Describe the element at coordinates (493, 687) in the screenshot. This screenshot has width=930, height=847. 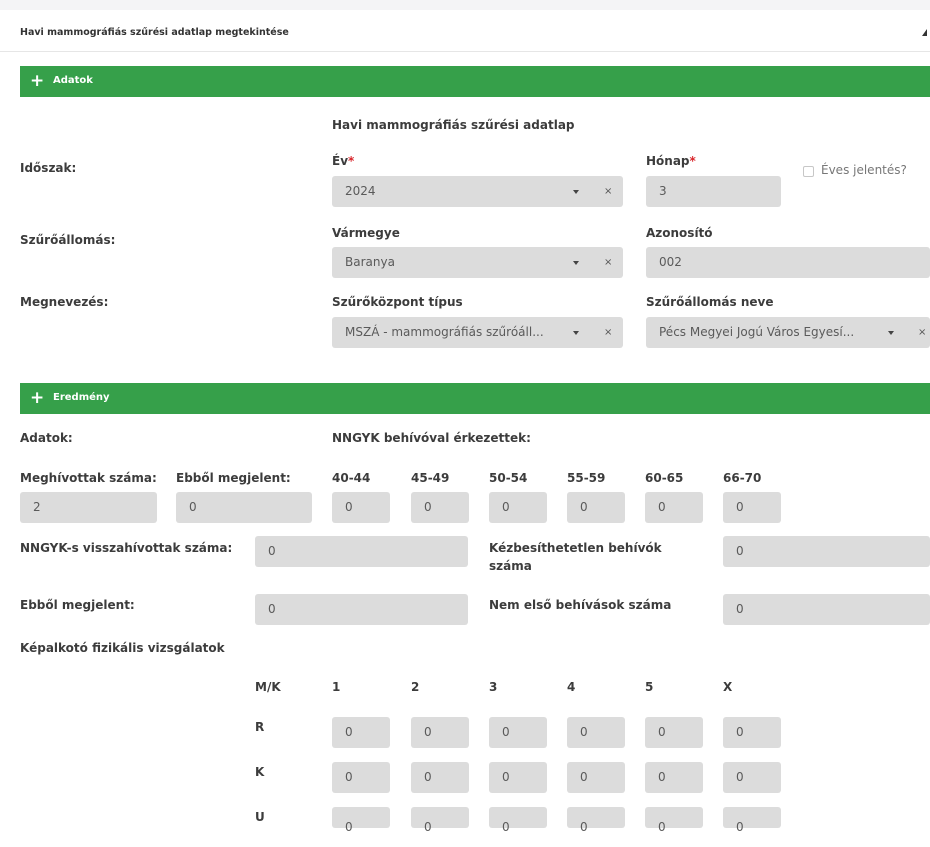
I see `grid-column-label: 3` at that location.